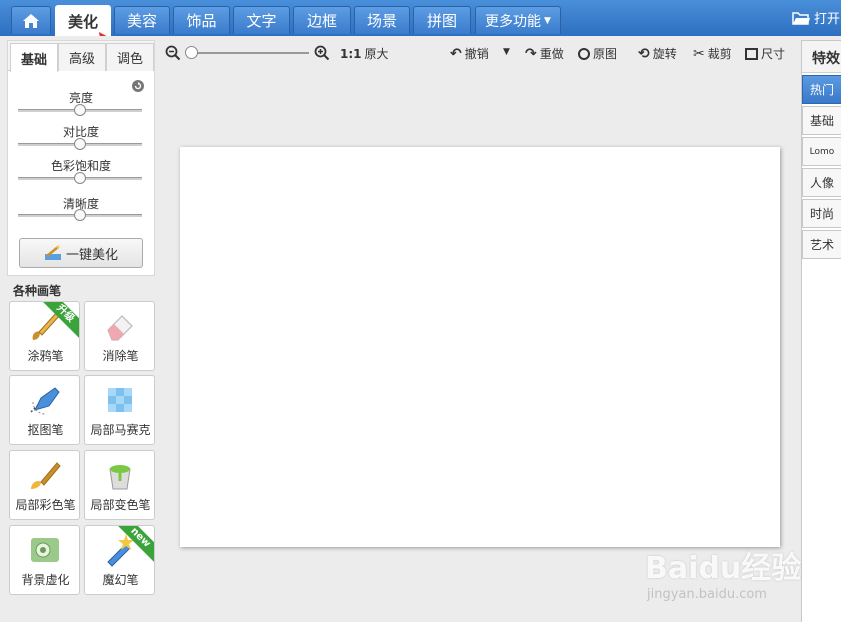 The image size is (841, 622). Describe the element at coordinates (120, 430) in the screenshot. I see `local-mosaic-label: 局部马赛克` at that location.